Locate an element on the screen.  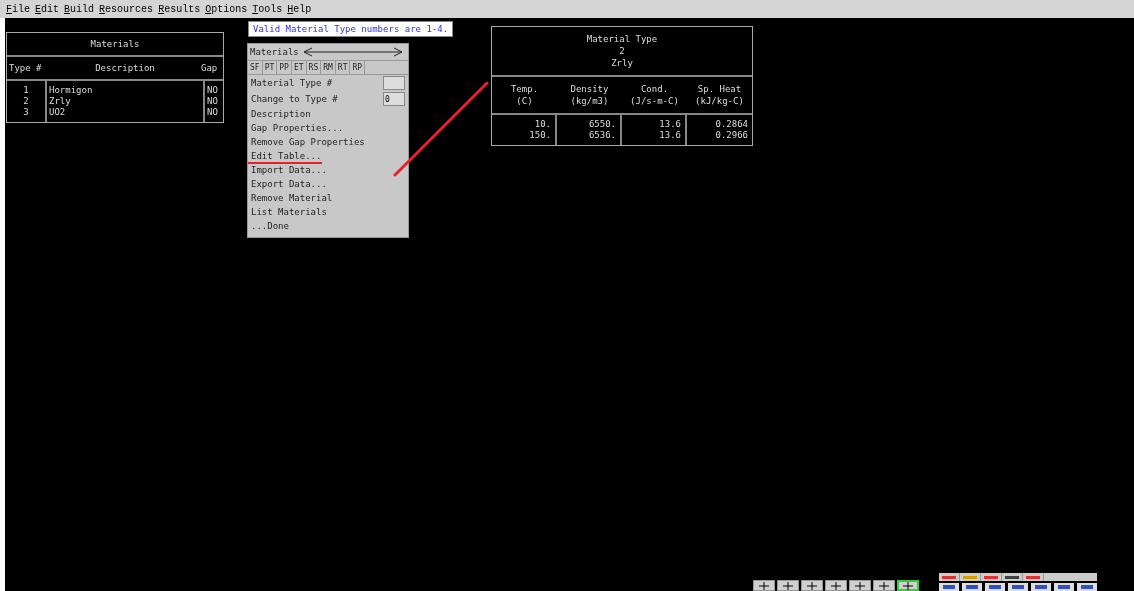
menu-item: File is located at coordinates (18, 9).